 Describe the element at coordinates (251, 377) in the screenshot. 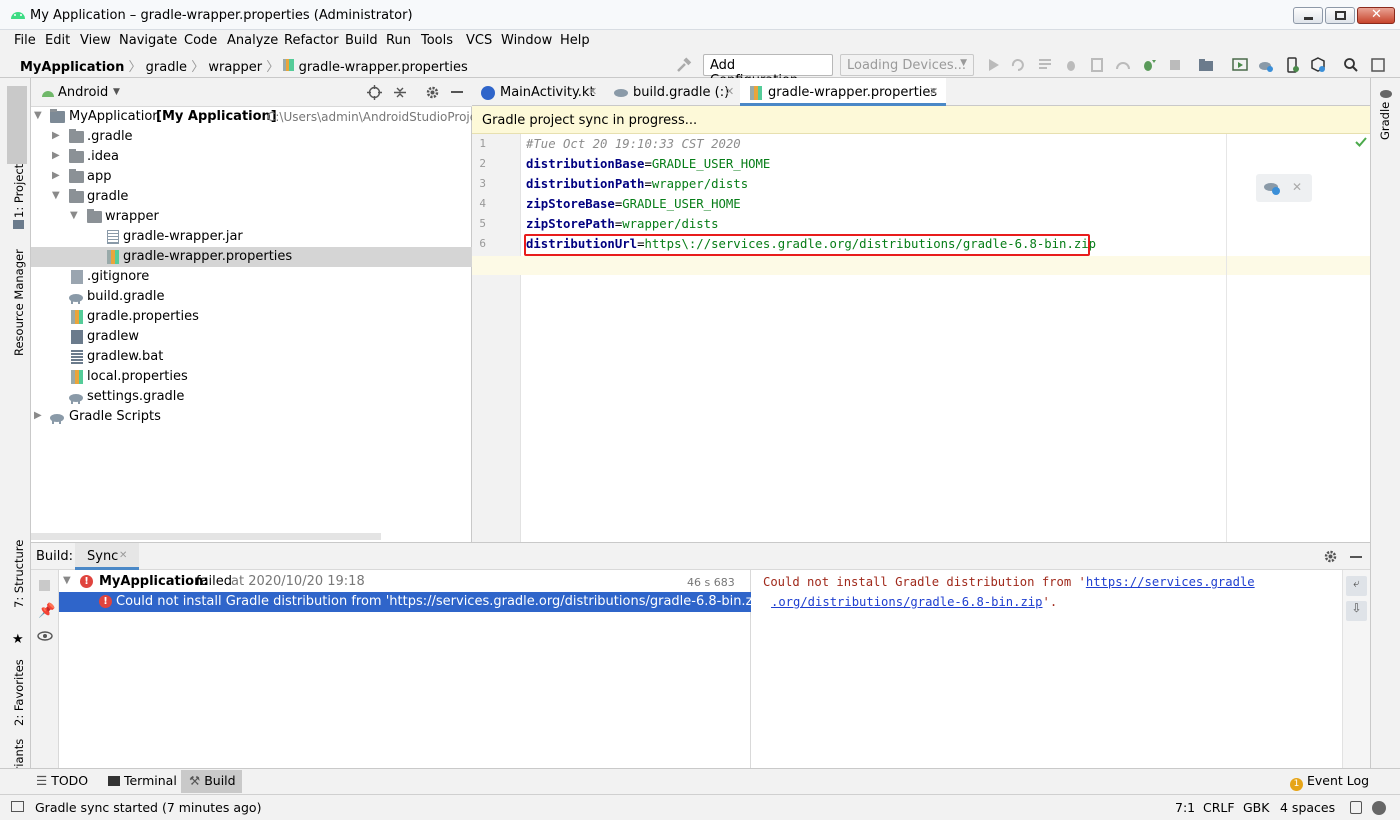

I see `tree-row-local-properties: local.properties` at that location.